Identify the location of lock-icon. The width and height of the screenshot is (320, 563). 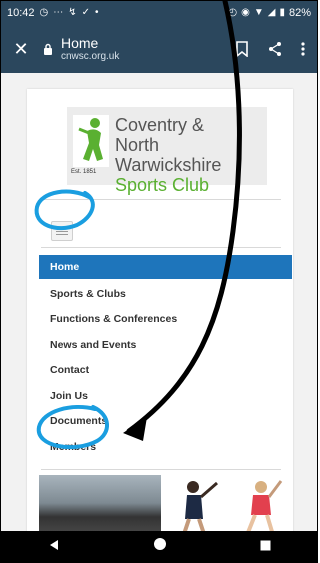
(48, 49).